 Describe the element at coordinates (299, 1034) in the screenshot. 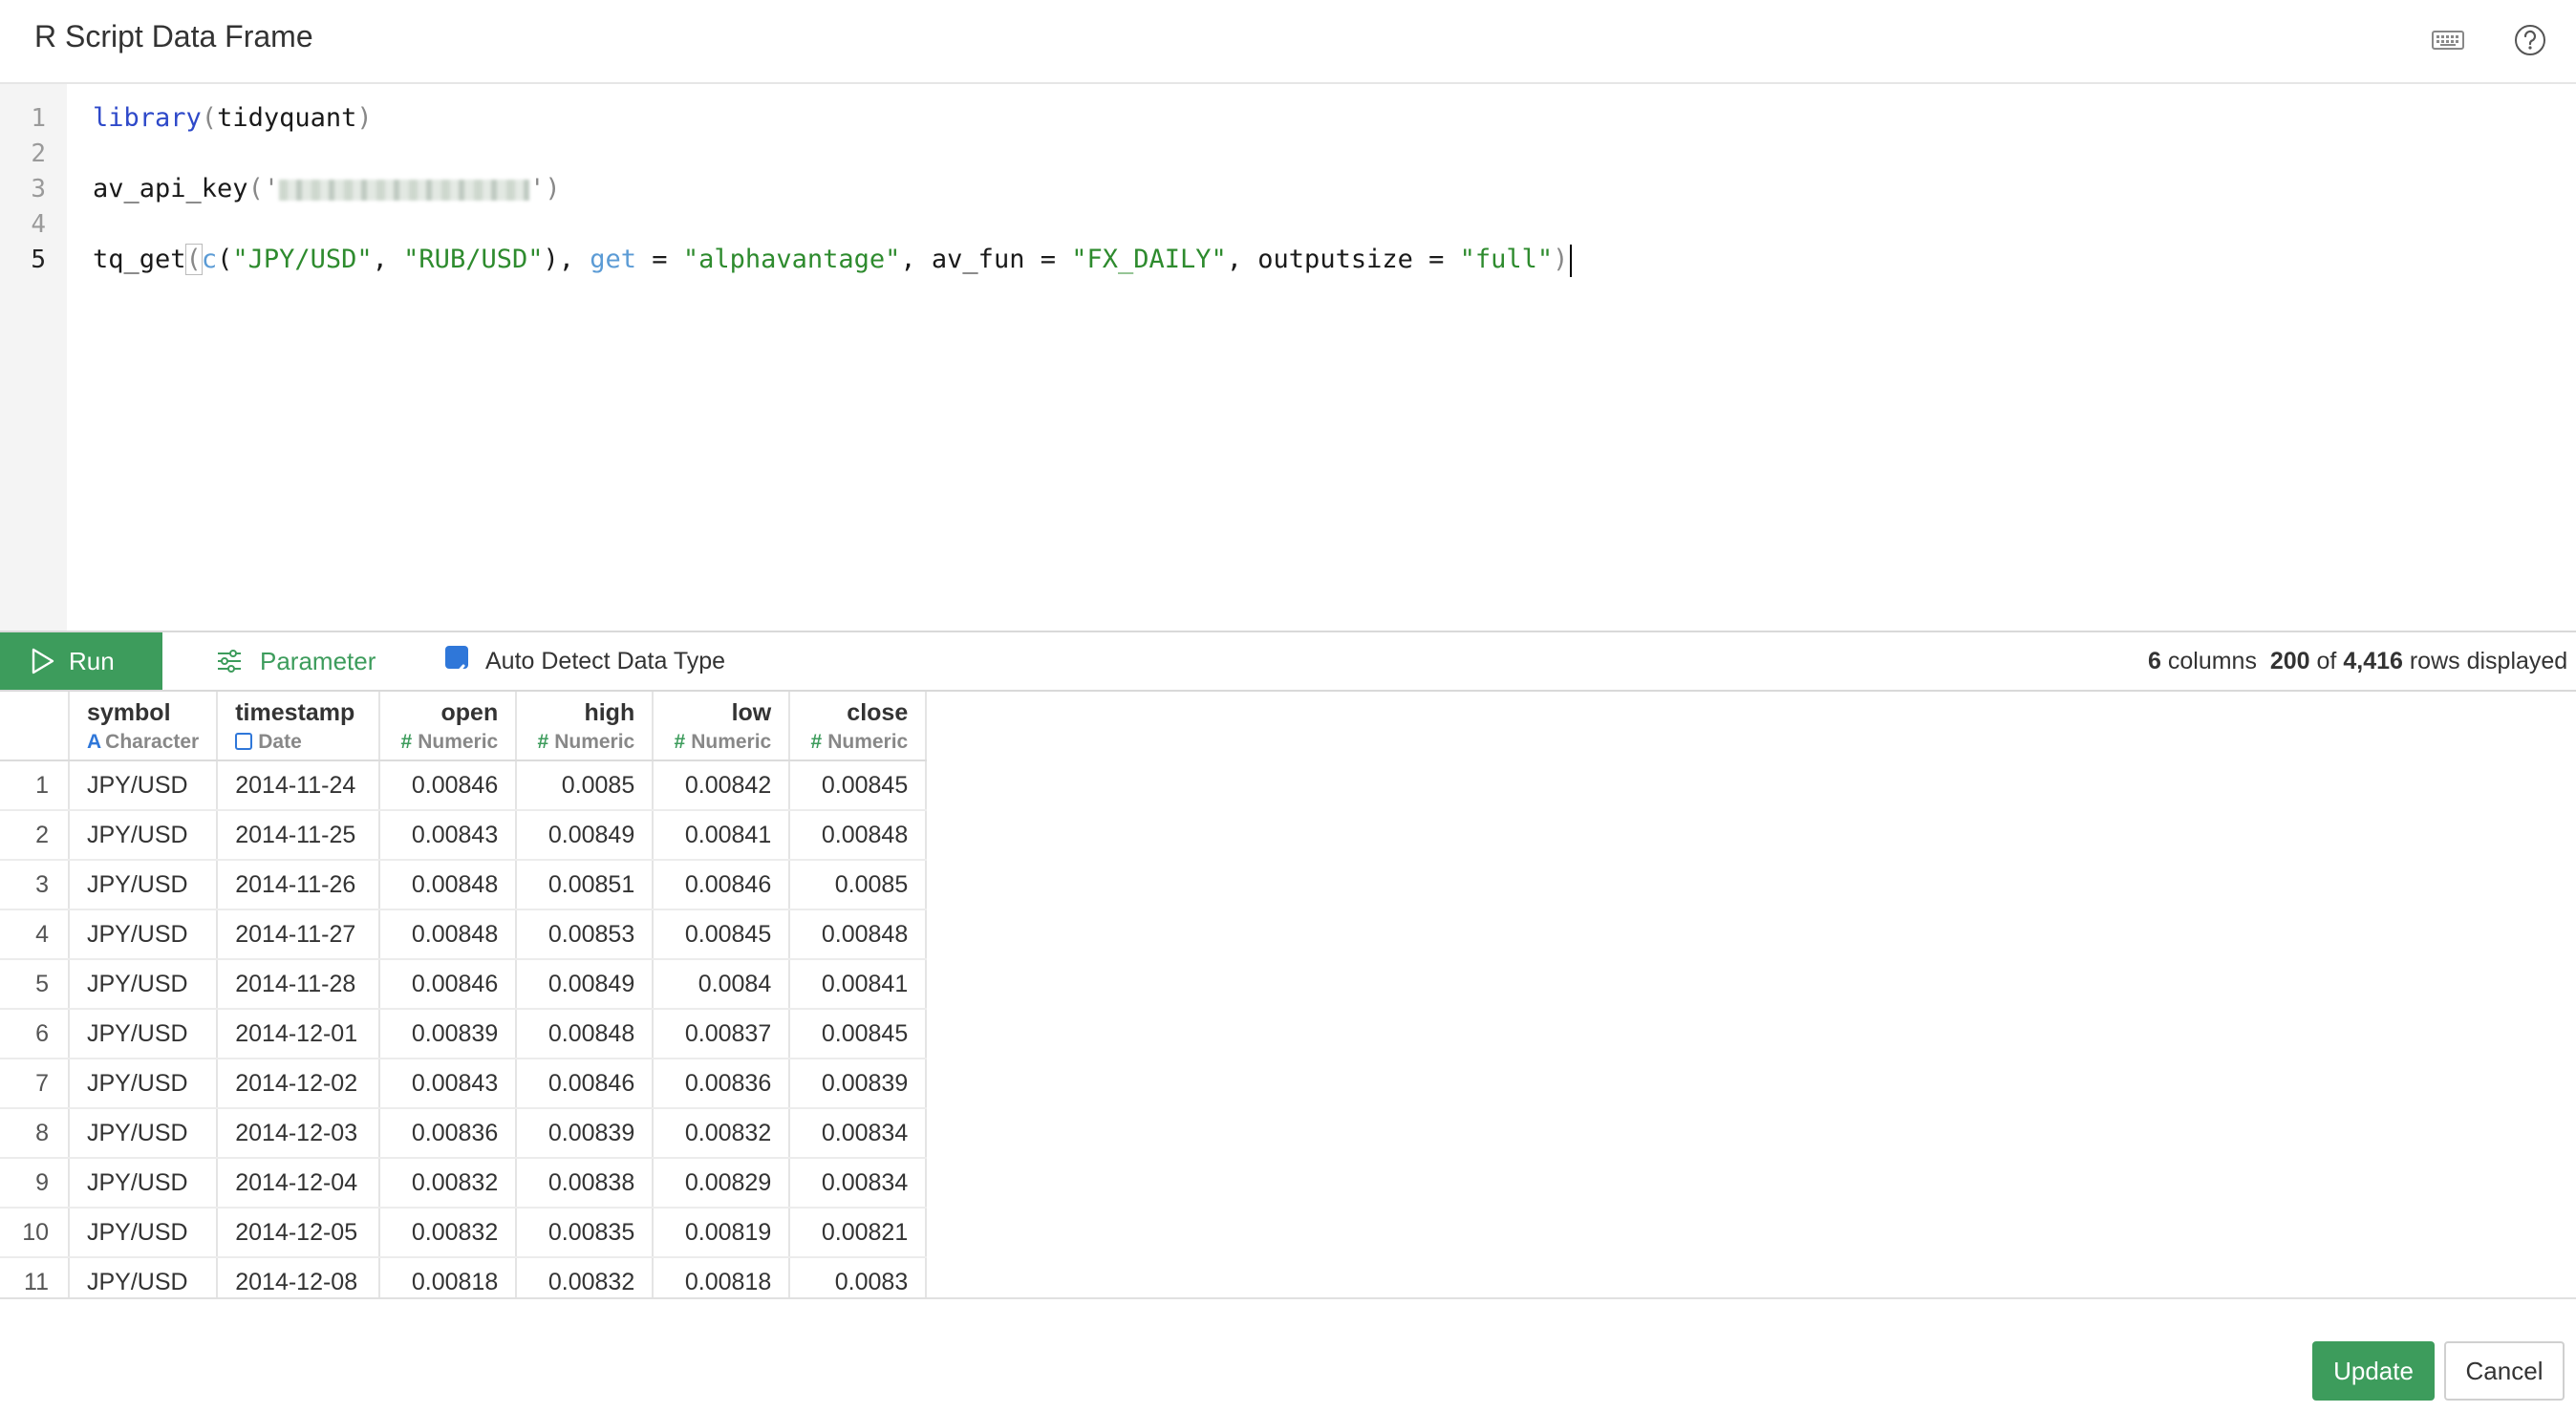

I see `timestamp-cell: 2014-12-01` at that location.